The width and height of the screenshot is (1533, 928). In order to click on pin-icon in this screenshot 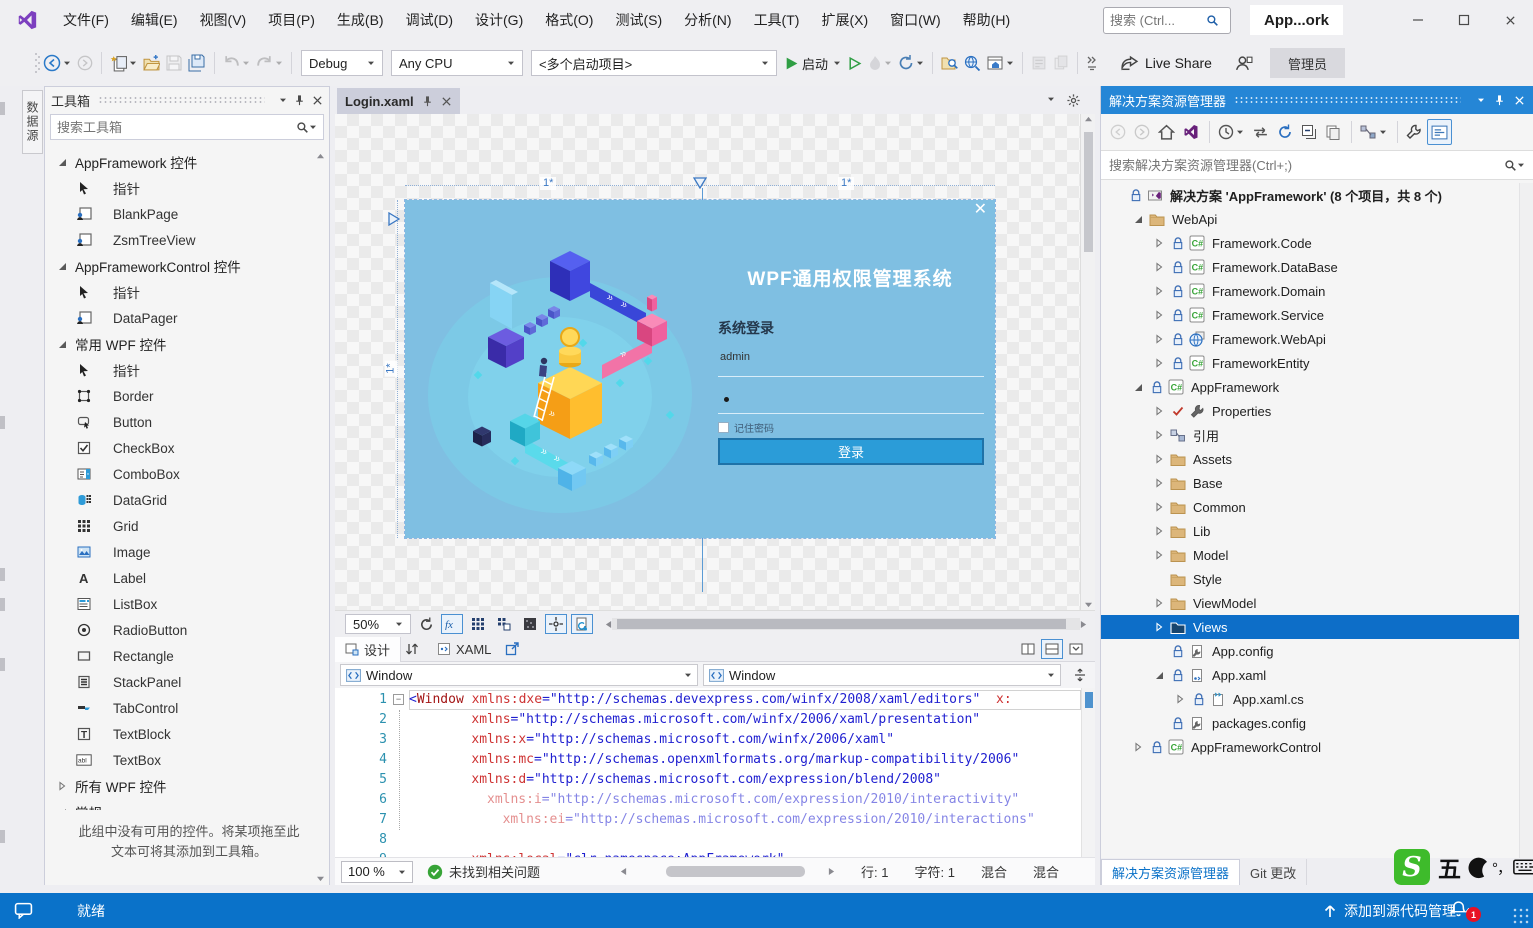, I will do `click(299, 100)`.